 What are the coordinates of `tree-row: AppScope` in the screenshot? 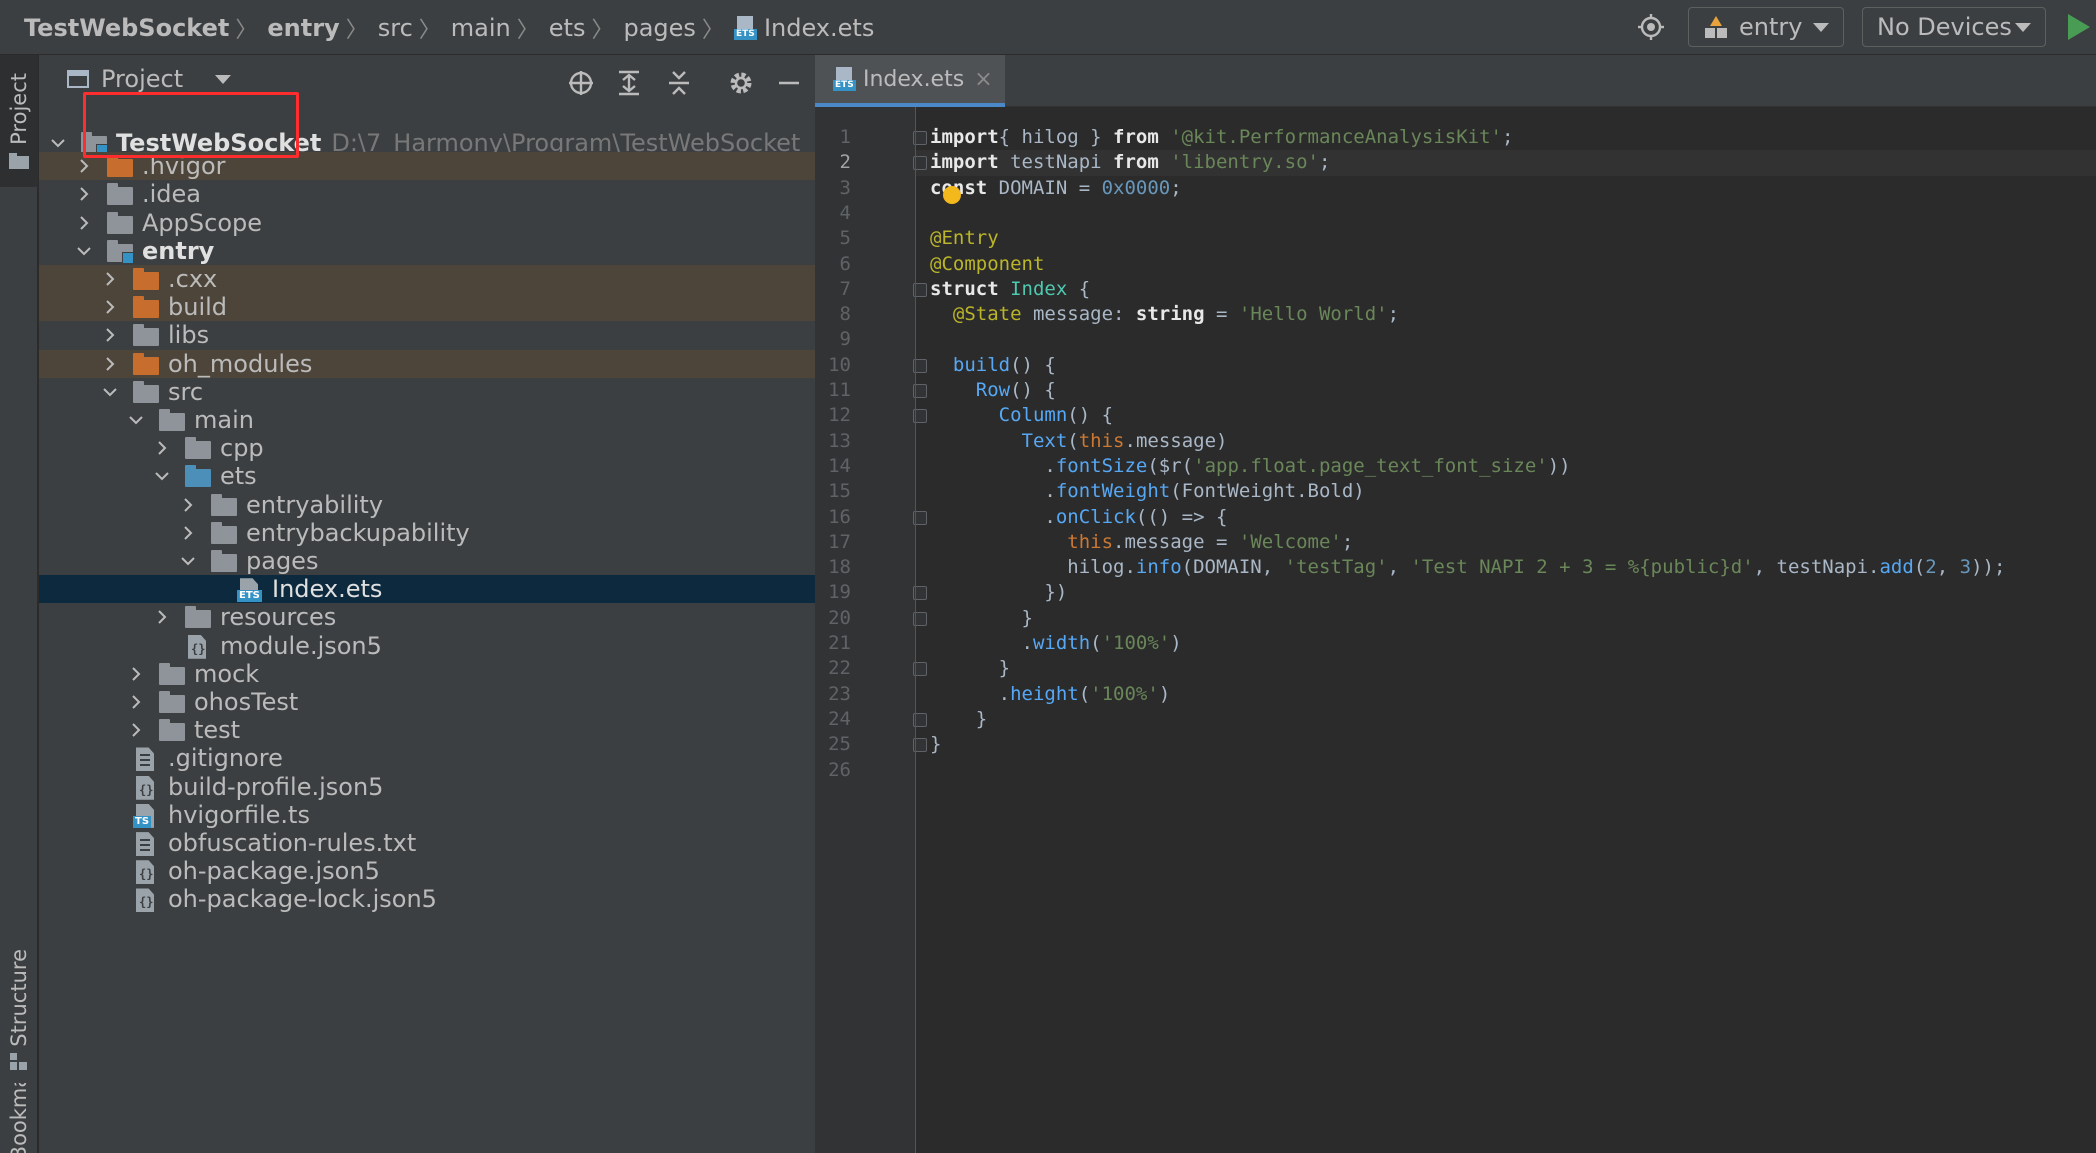 It's located at (427, 223).